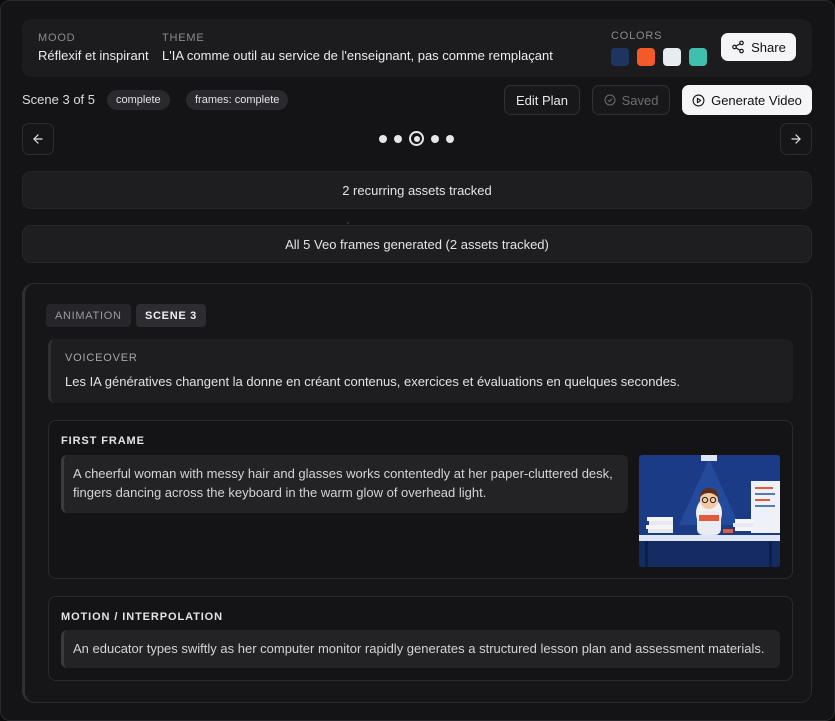  I want to click on arrow-right-icon, so click(796, 139).